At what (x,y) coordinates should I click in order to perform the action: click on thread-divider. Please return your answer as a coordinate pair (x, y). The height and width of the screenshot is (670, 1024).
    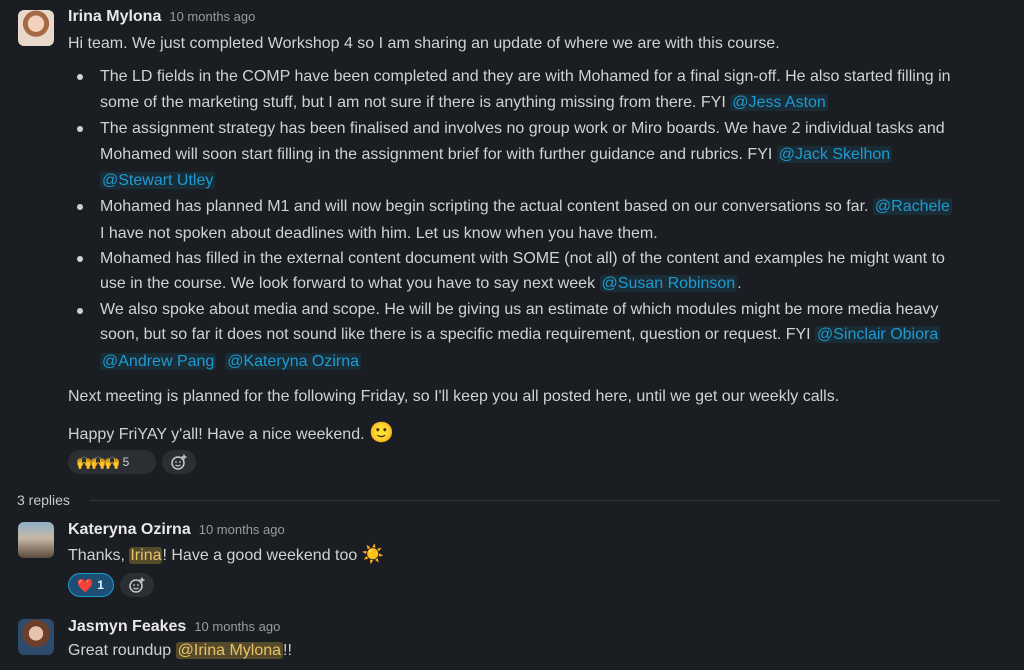
    Looking at the image, I should click on (544, 500).